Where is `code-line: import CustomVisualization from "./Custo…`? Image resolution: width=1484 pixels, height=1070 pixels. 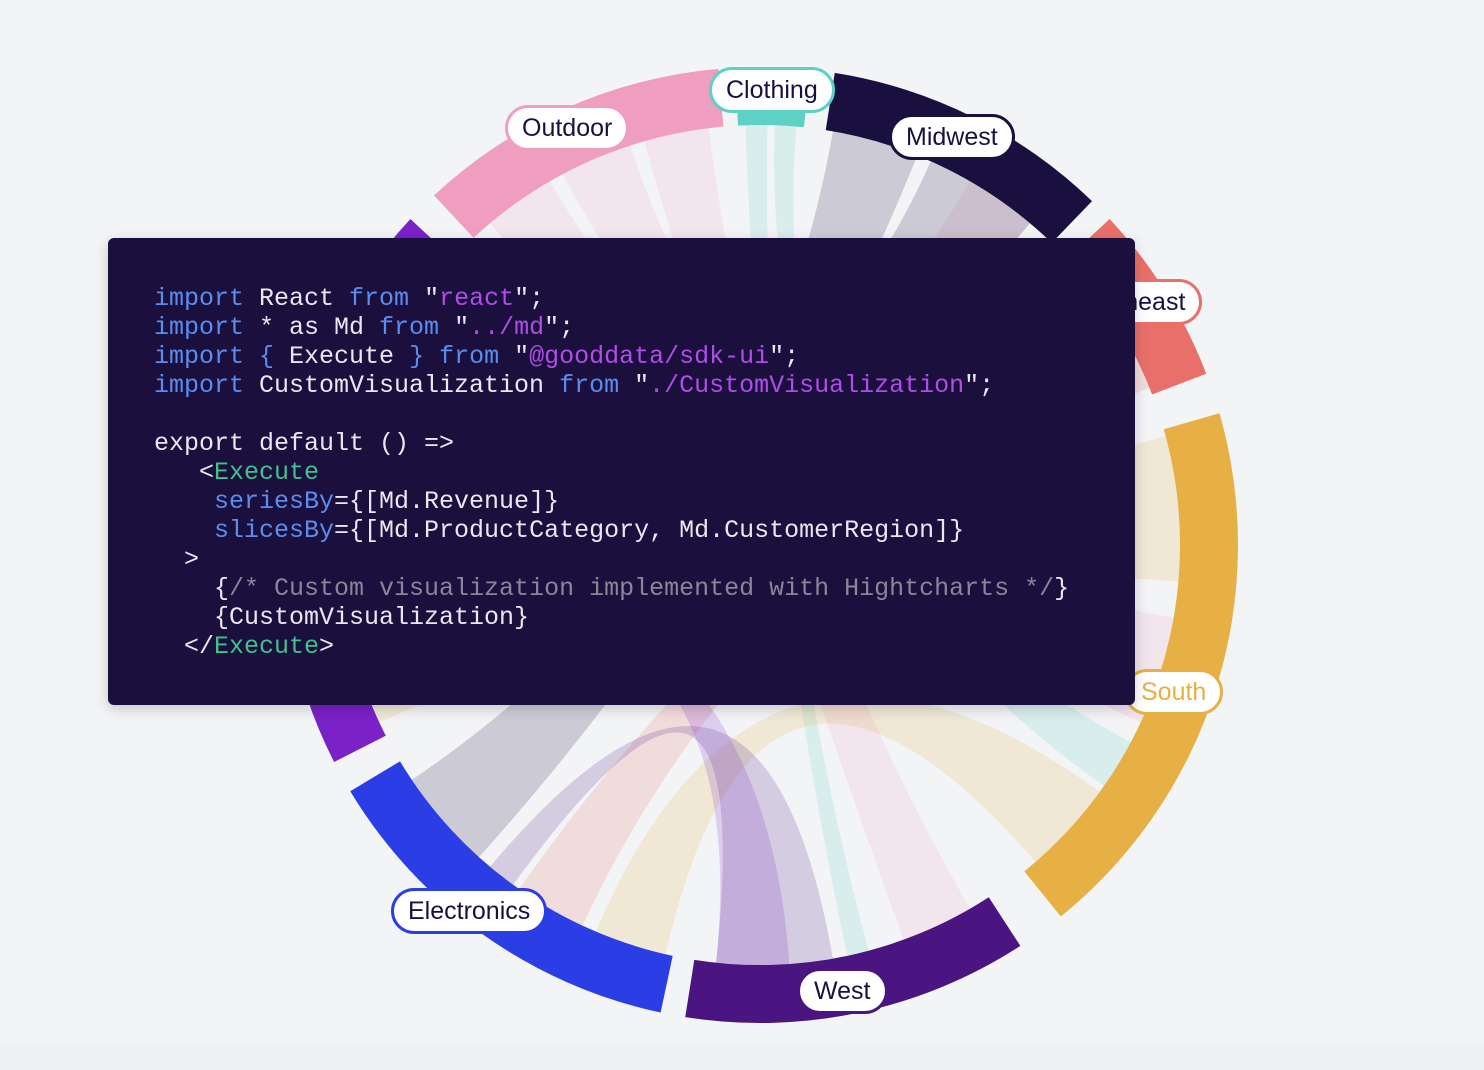
code-line: import CustomVisualization from "./Custo… is located at coordinates (611, 385).